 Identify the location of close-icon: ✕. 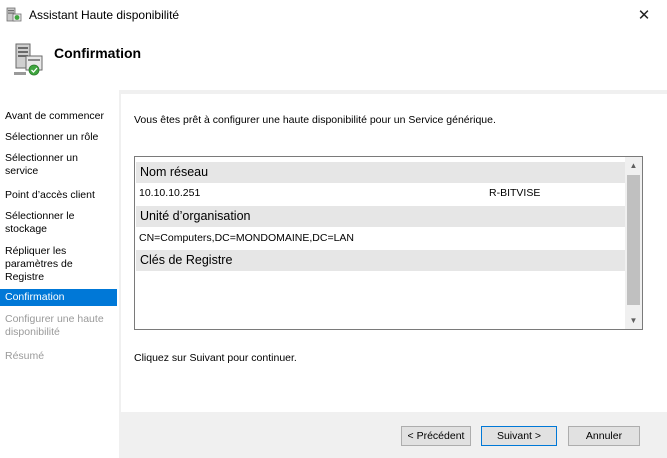
(644, 15).